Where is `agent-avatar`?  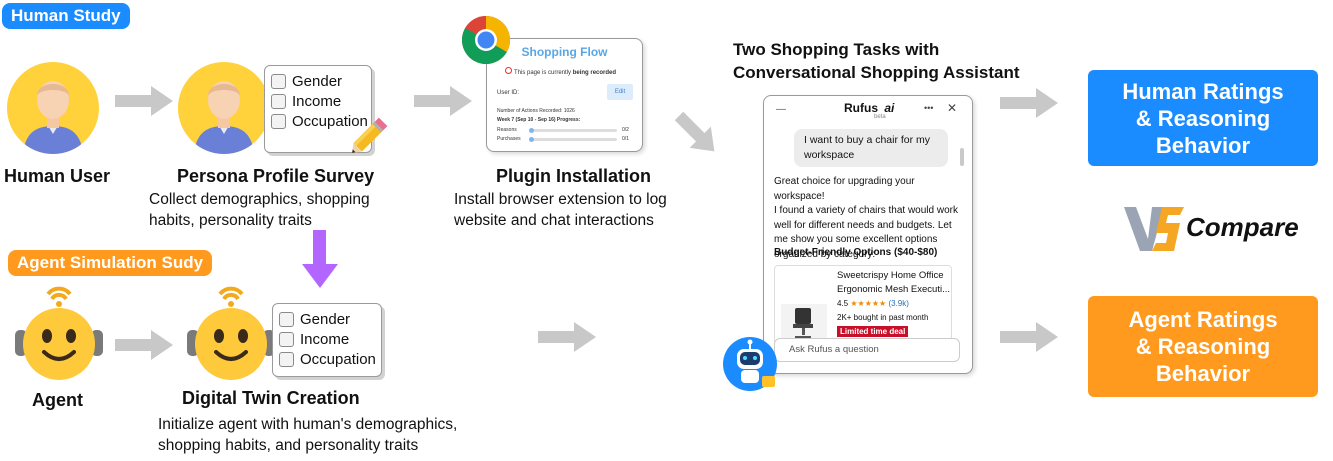 agent-avatar is located at coordinates (59, 333).